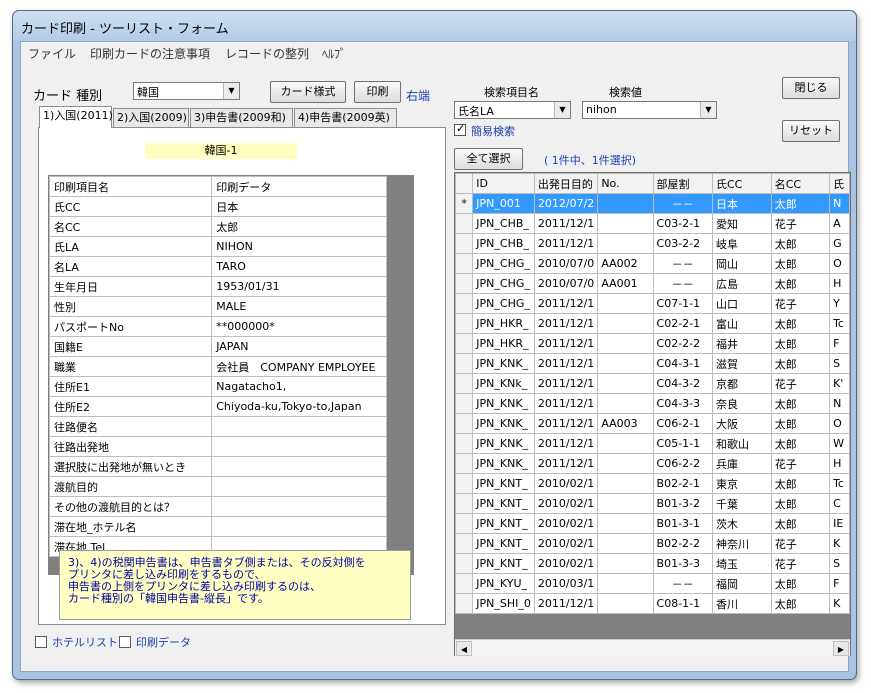 The image size is (871, 693). What do you see at coordinates (839, 443) in the screenshot?
I see `table-cell: W` at bounding box center [839, 443].